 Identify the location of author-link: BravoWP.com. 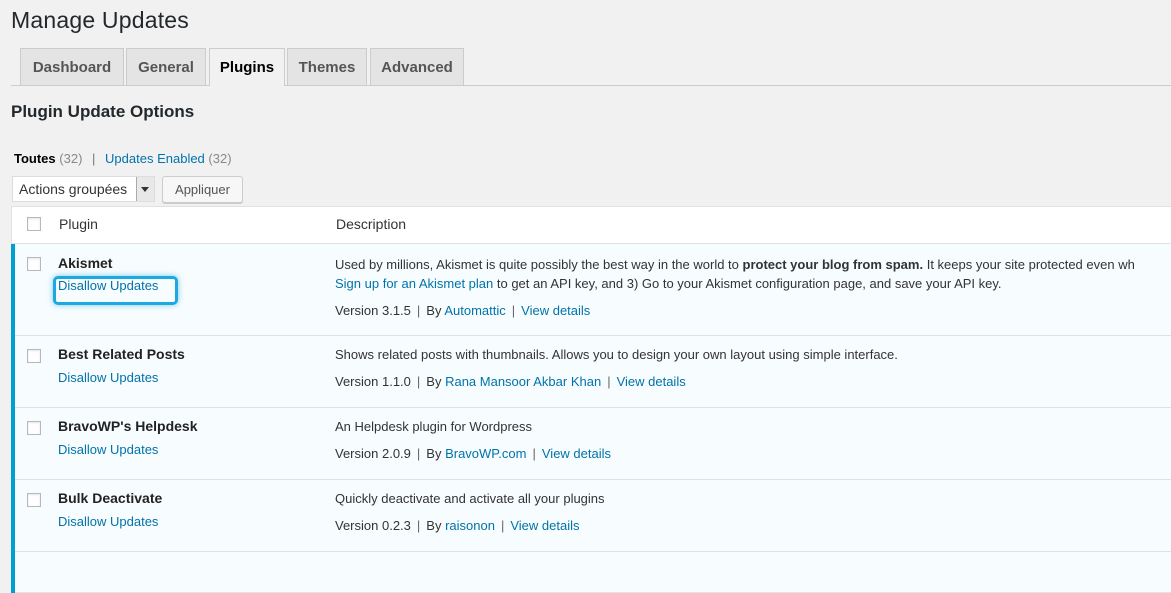
(485, 453).